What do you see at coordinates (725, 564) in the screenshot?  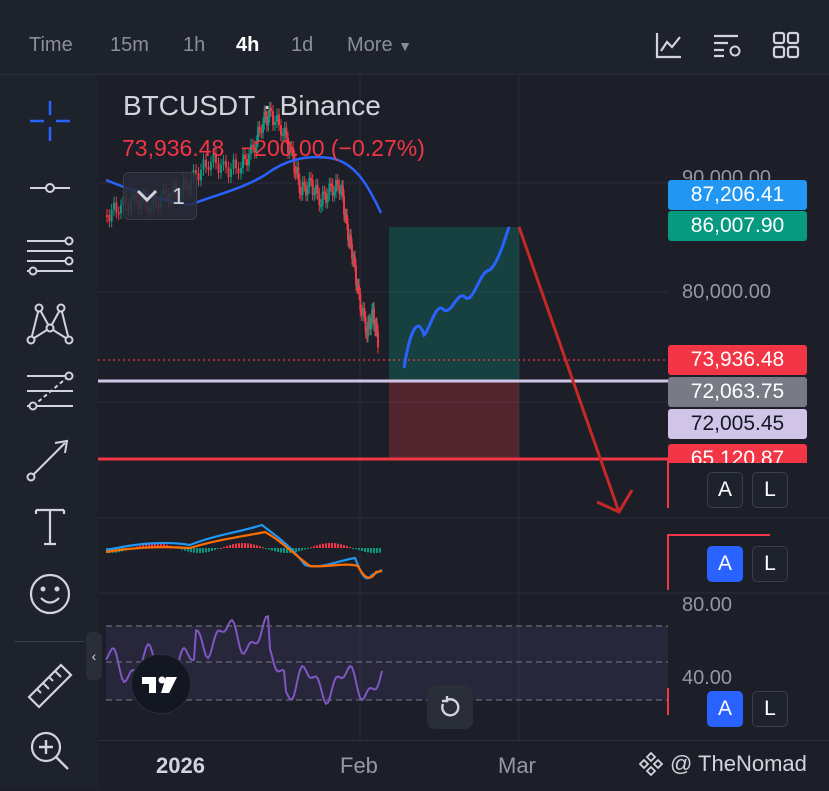 I see `auto-scale-button-macd: A` at bounding box center [725, 564].